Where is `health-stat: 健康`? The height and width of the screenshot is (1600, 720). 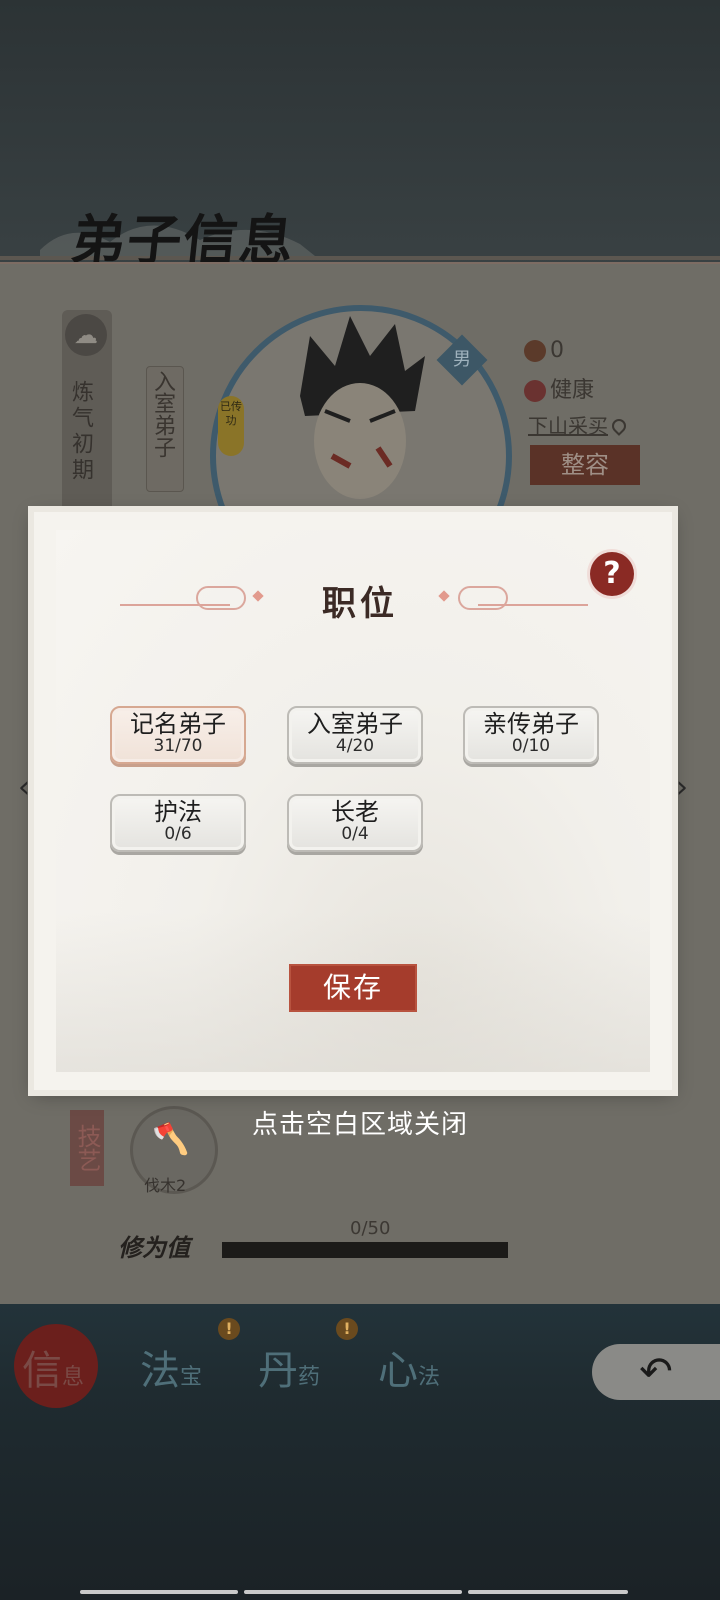
health-stat: 健康 is located at coordinates (559, 388).